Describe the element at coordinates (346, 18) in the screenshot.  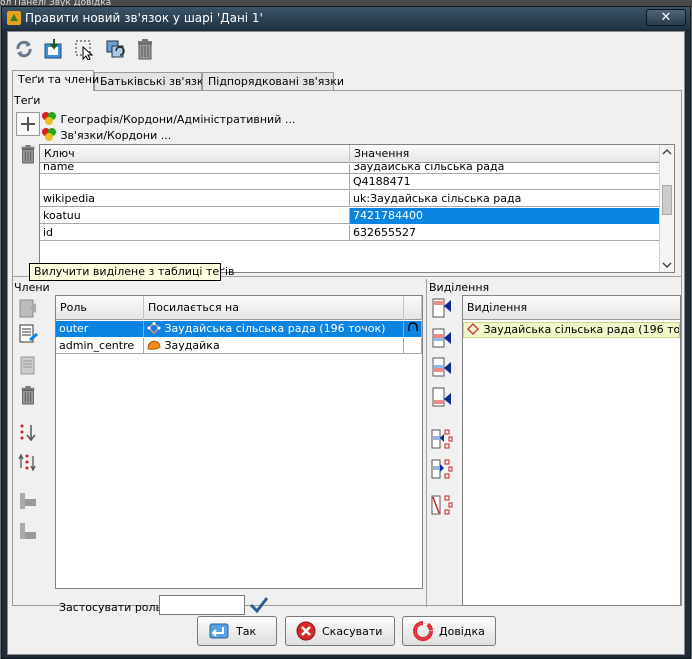
I see `title-bar: Правити новий зв'язок у шарі 'Дані 1' ✕` at that location.